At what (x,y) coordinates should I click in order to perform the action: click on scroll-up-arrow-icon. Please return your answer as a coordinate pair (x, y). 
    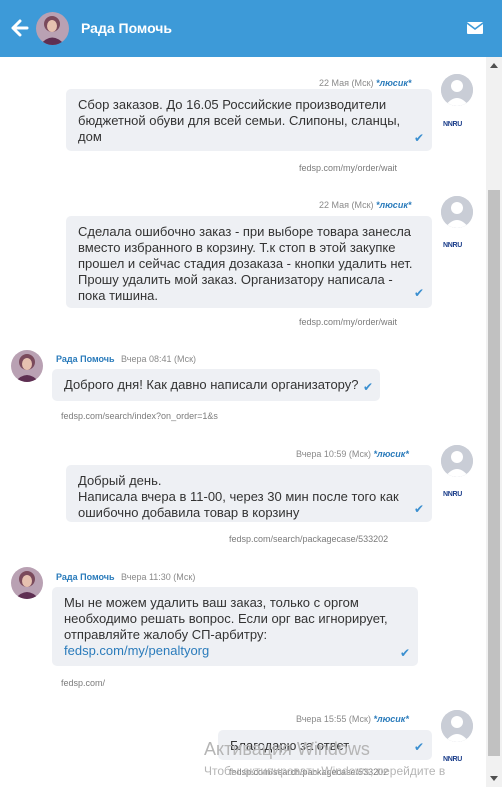
    Looking at the image, I should click on (494, 65).